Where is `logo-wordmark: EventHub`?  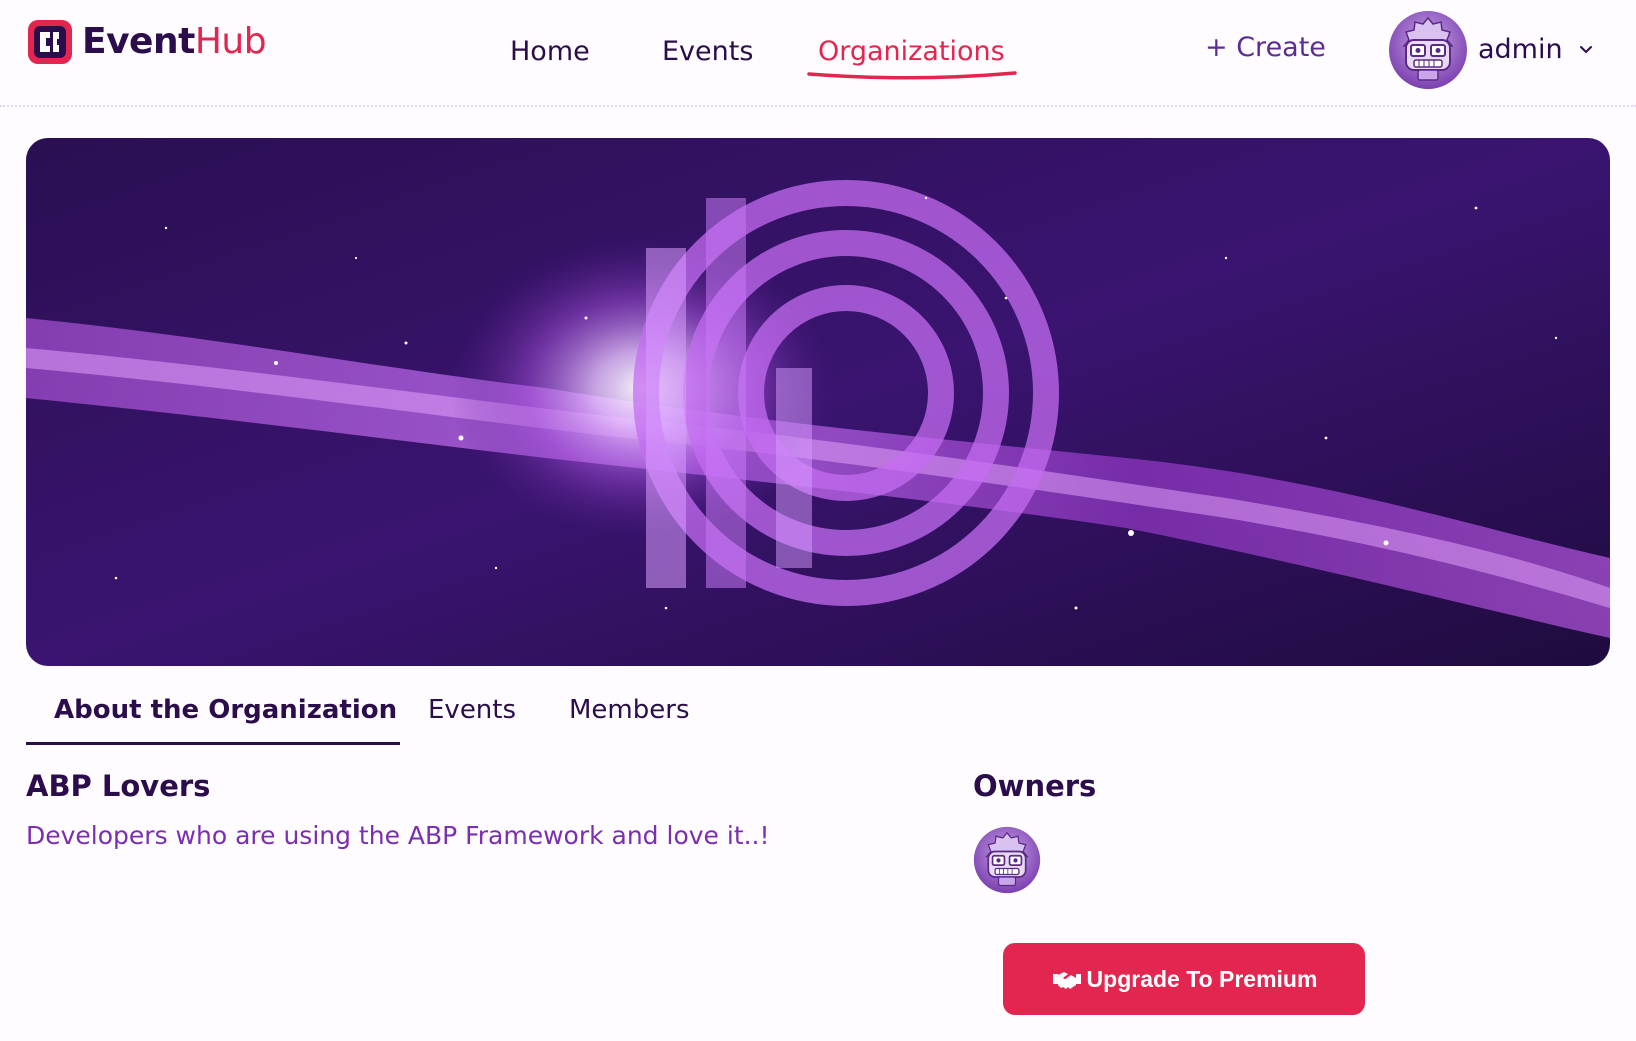 logo-wordmark: EventHub is located at coordinates (174, 42).